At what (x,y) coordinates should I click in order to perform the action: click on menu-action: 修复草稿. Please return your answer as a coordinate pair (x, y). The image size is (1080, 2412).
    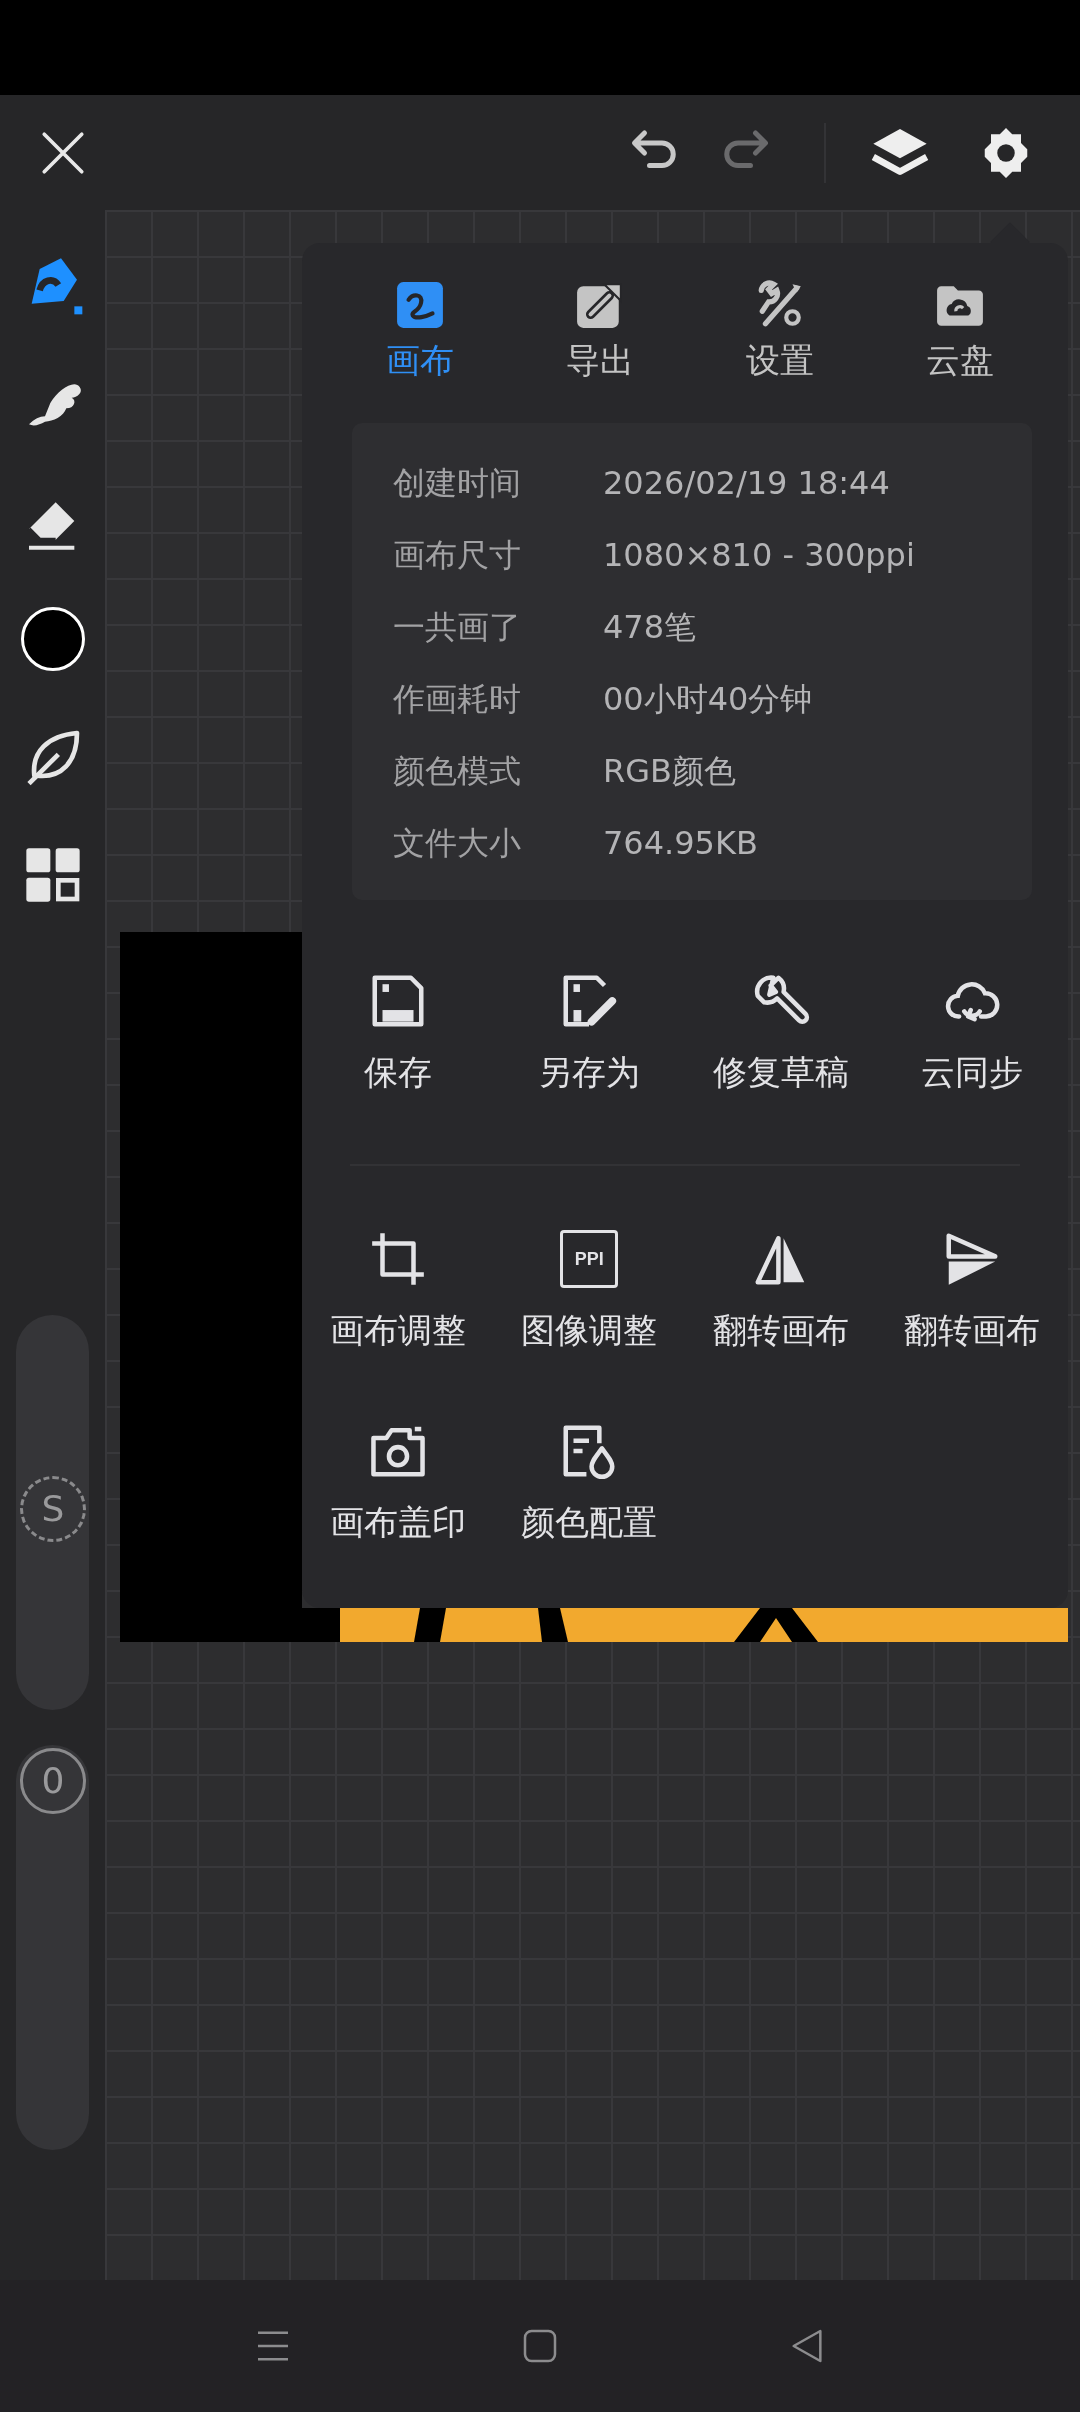
    Looking at the image, I should click on (781, 1031).